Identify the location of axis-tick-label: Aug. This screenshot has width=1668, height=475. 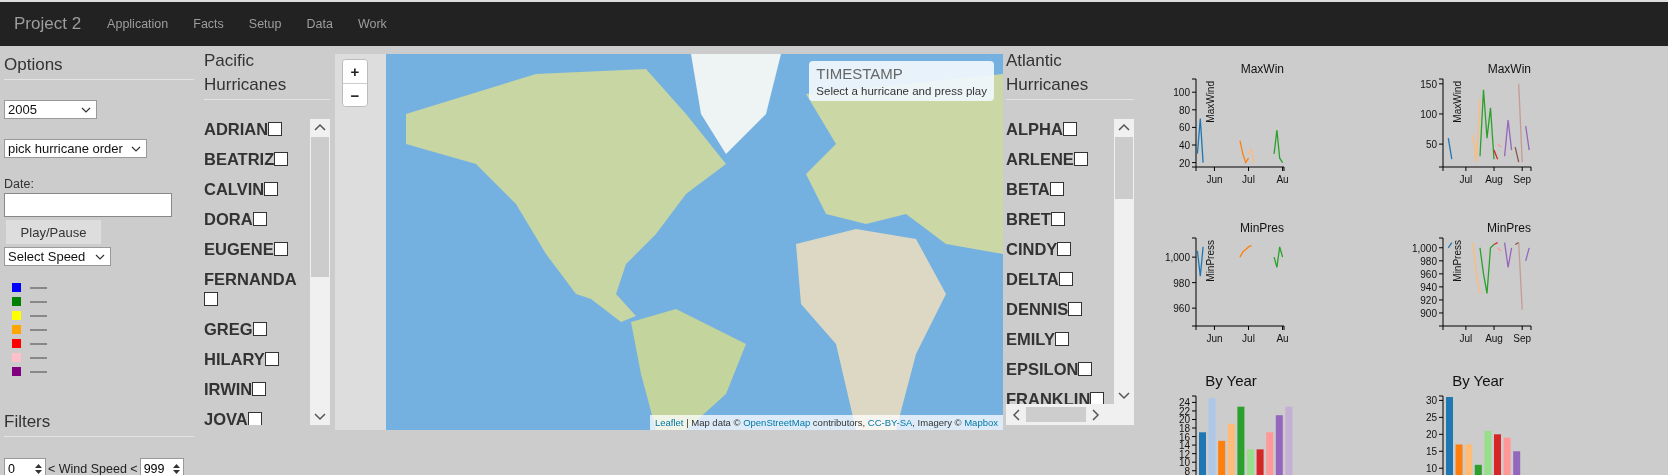
(1494, 338).